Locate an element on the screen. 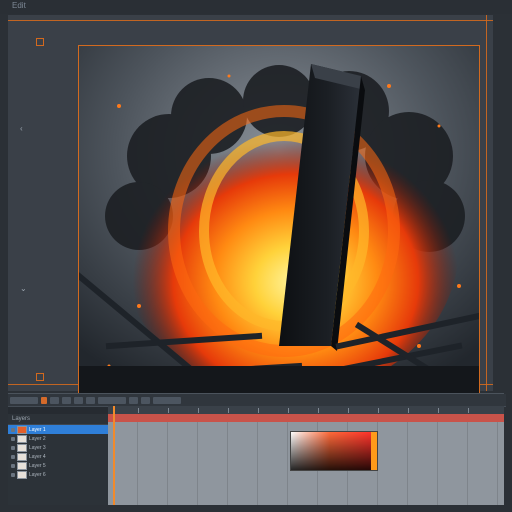 This screenshot has width=512, height=512. layers-header: Layers is located at coordinates (58, 419).